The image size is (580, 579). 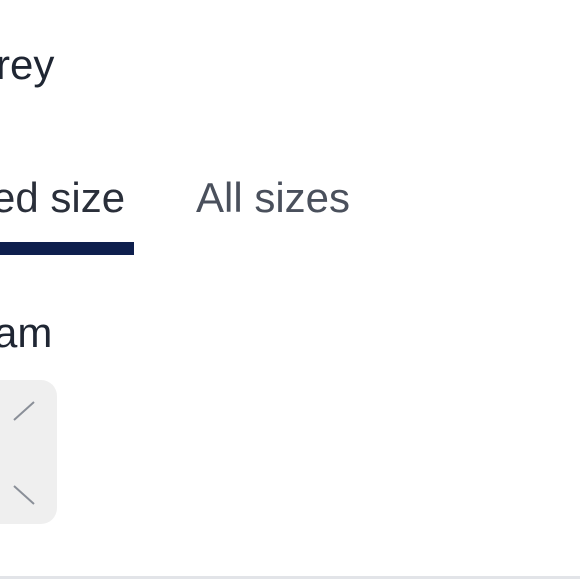 What do you see at coordinates (273, 198) in the screenshot?
I see `tab-all-sizes: All sizes` at bounding box center [273, 198].